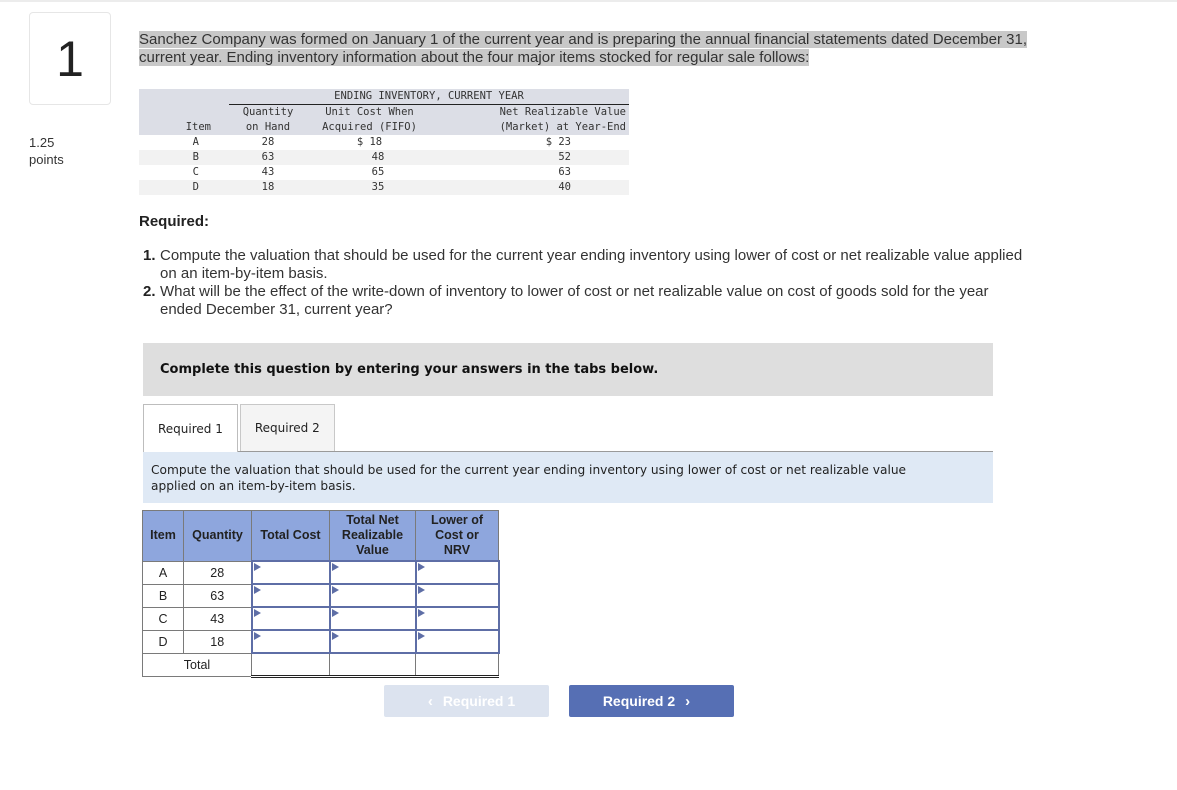  I want to click on nrv-cell: 63, so click(530, 172).